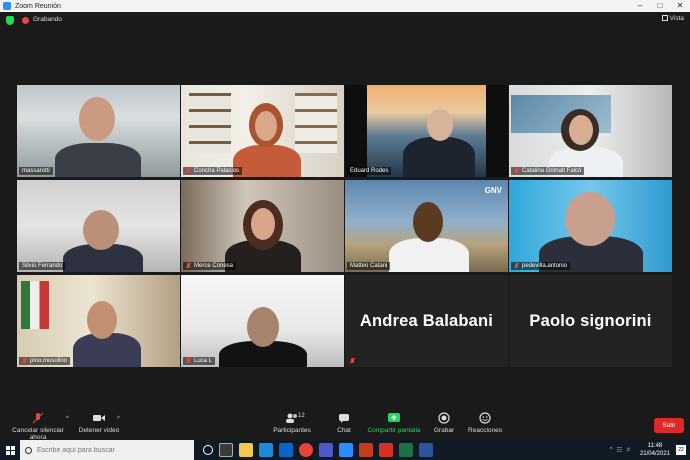 Image resolution: width=690 pixels, height=460 pixels. Describe the element at coordinates (292, 423) in the screenshot. I see `participants-button: Participantes` at that location.